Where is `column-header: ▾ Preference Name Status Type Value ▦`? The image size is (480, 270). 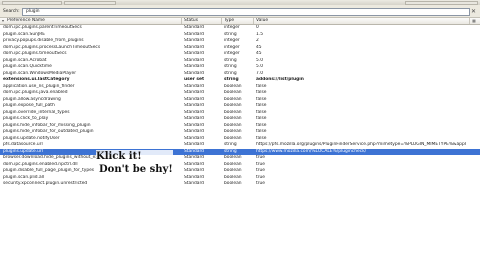
column-header: ▾ Preference Name Status Type Value ▦ is located at coordinates (240, 21).